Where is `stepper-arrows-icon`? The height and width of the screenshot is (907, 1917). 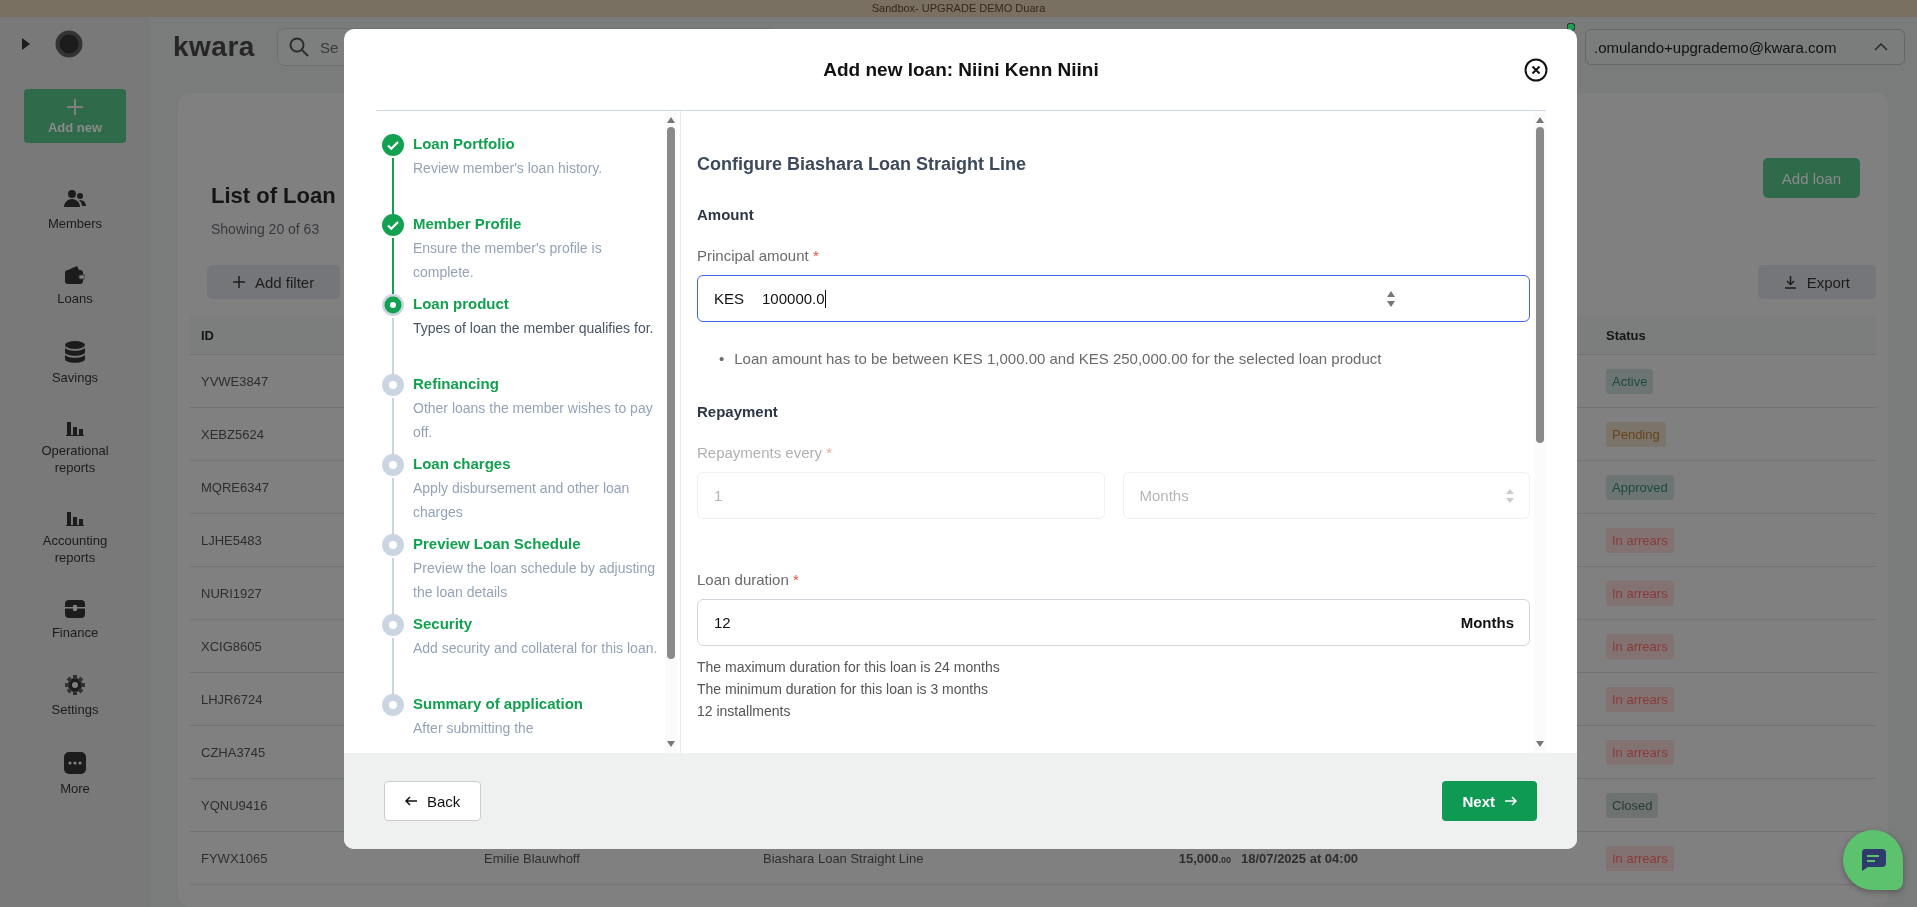 stepper-arrows-icon is located at coordinates (1391, 298).